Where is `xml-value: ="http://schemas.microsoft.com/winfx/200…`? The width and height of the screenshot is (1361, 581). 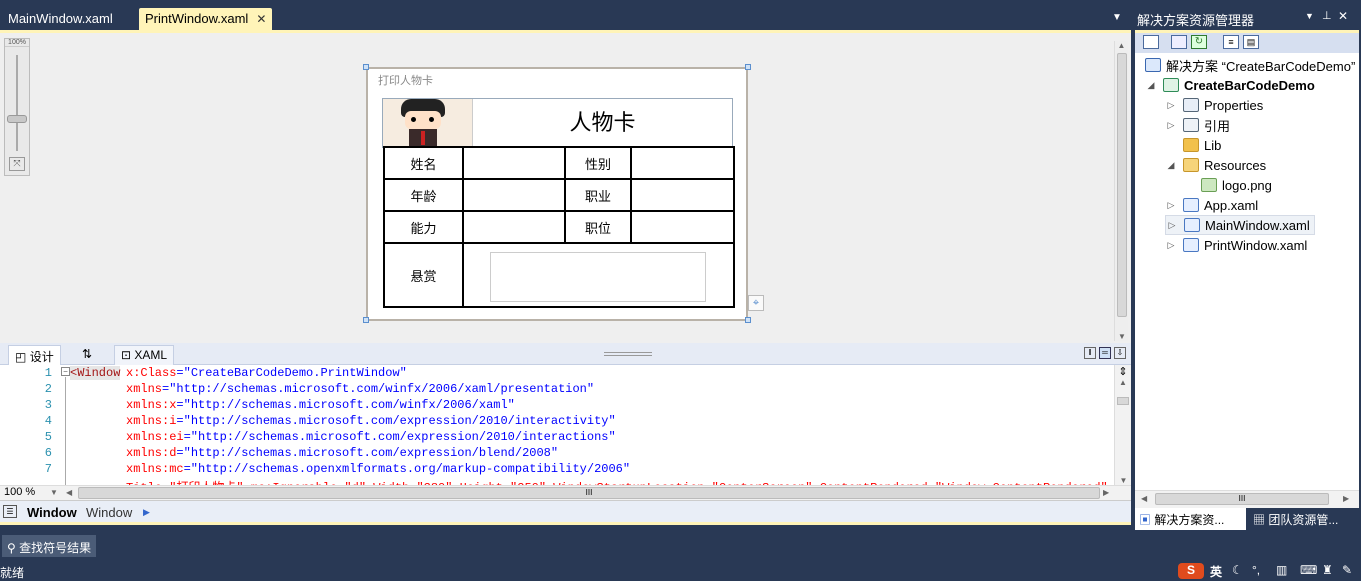 xml-value: ="http://schemas.microsoft.com/winfx/200… is located at coordinates (345, 405).